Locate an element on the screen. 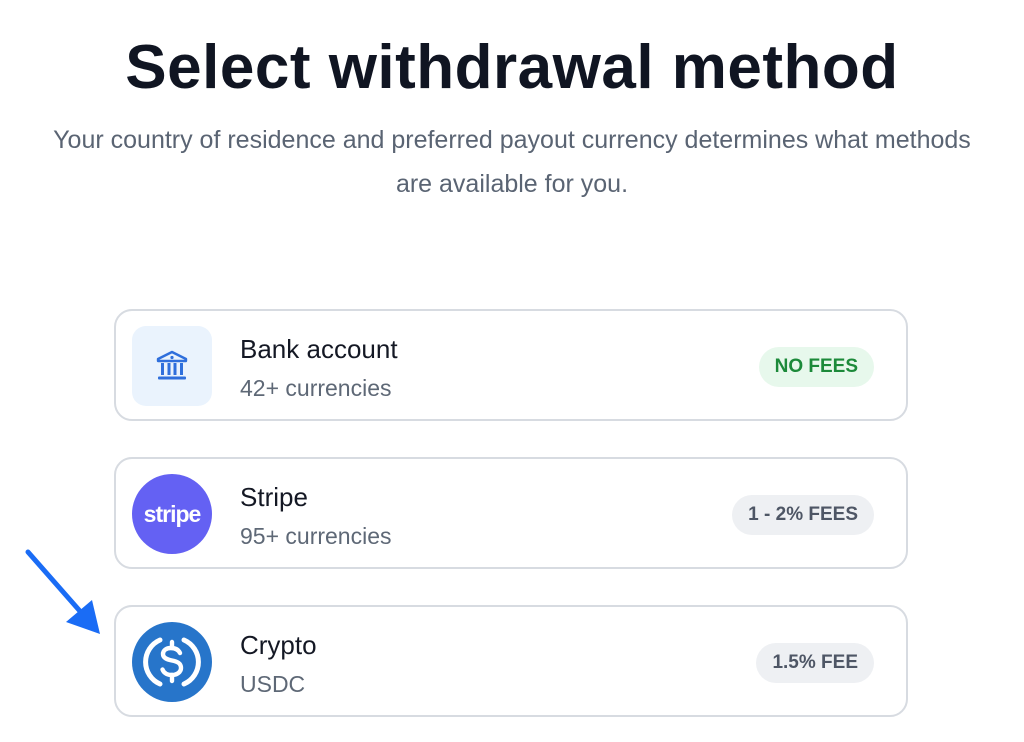  method-name: Bank account is located at coordinates (319, 349).